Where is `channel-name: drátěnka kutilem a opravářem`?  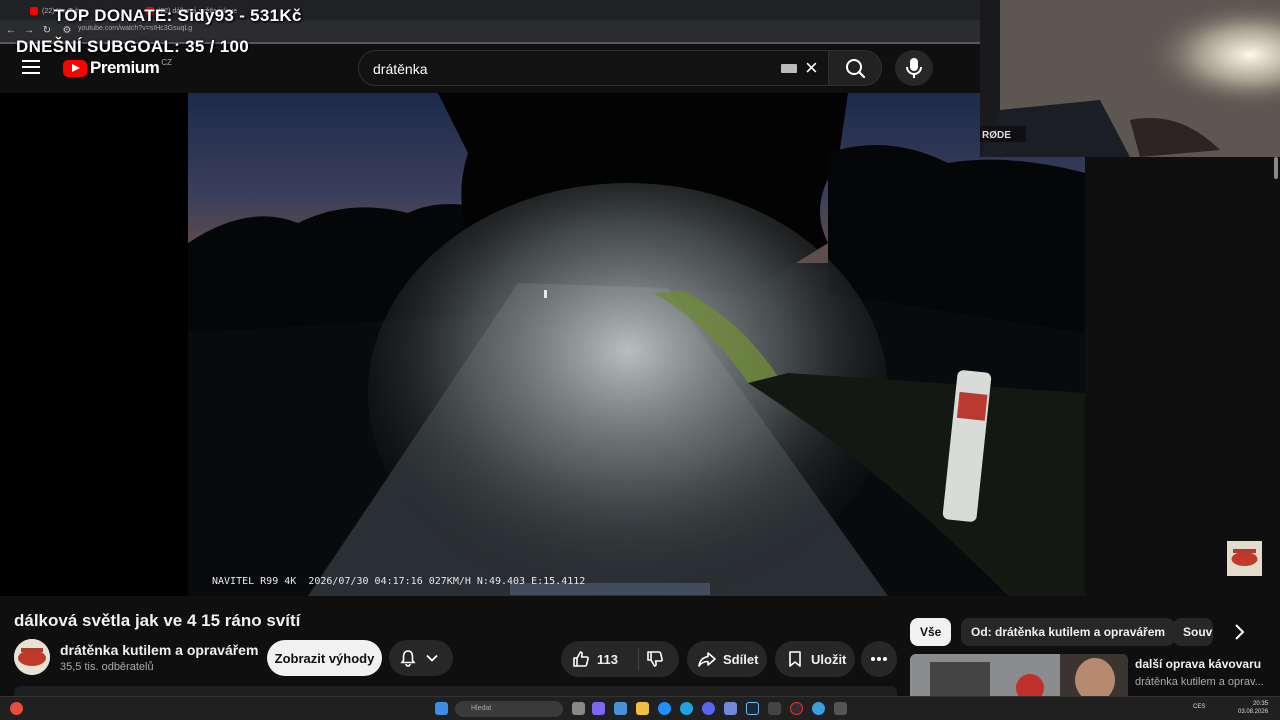 channel-name: drátěnka kutilem a opravářem is located at coordinates (159, 650).